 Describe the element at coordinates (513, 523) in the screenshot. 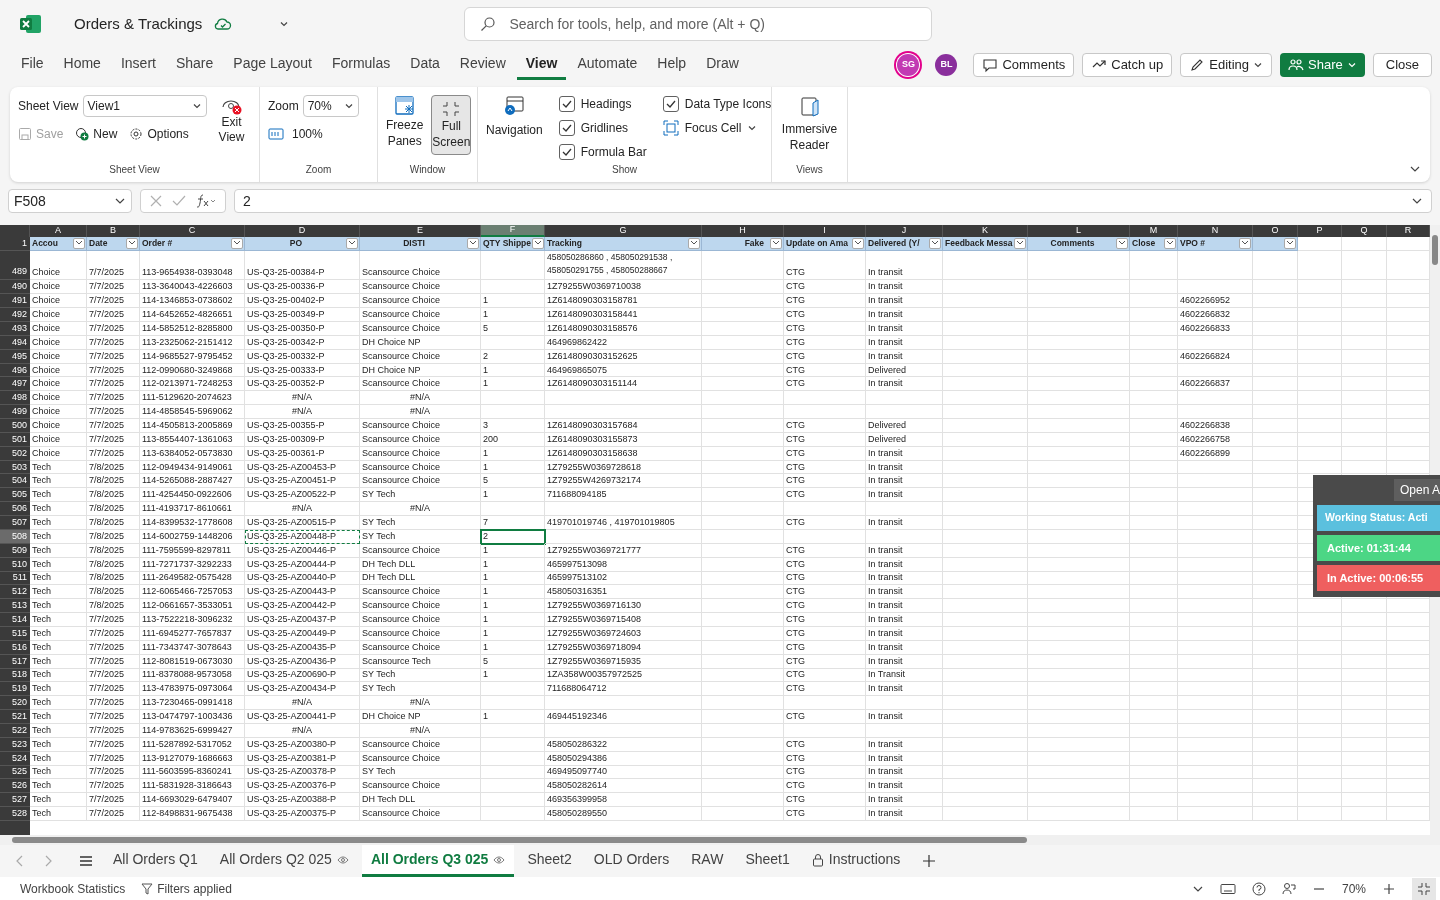

I see `table-cell: 7` at that location.